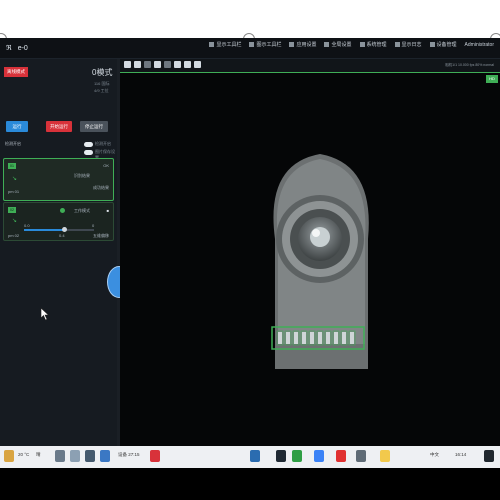 The height and width of the screenshot is (500, 500). I want to click on row-value-detect: 检测开启, so click(103, 143).